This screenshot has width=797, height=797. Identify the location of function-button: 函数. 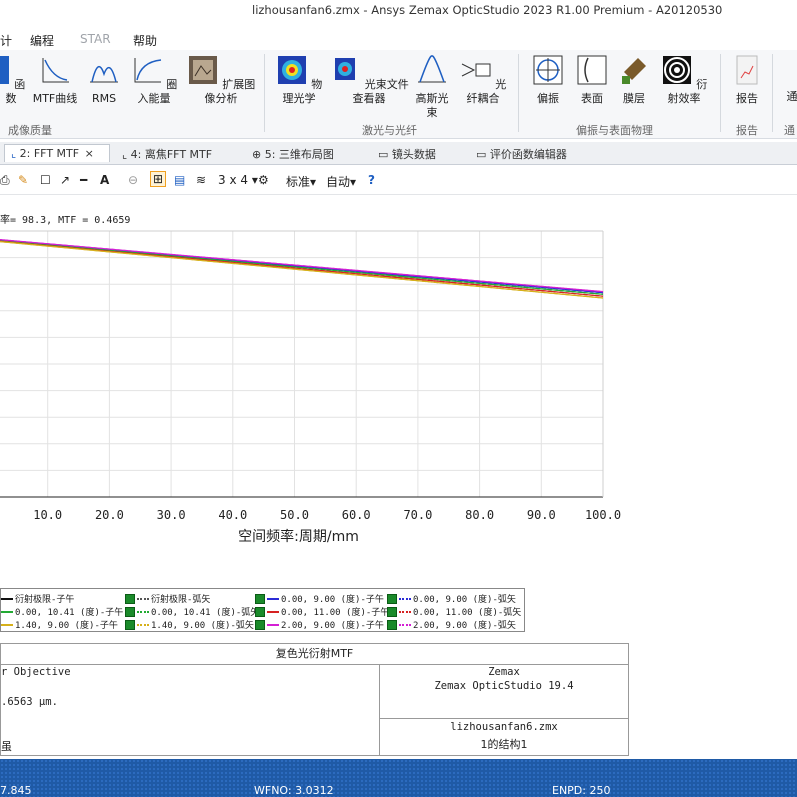
(13, 80).